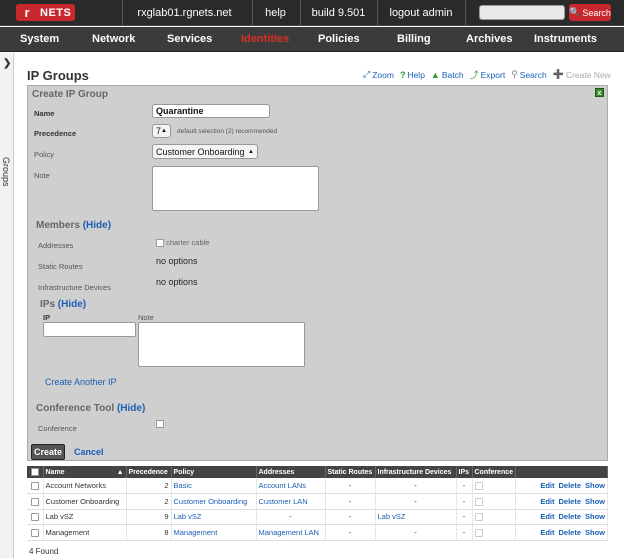  What do you see at coordinates (160, 243) in the screenshot?
I see `address-checkbox` at bounding box center [160, 243].